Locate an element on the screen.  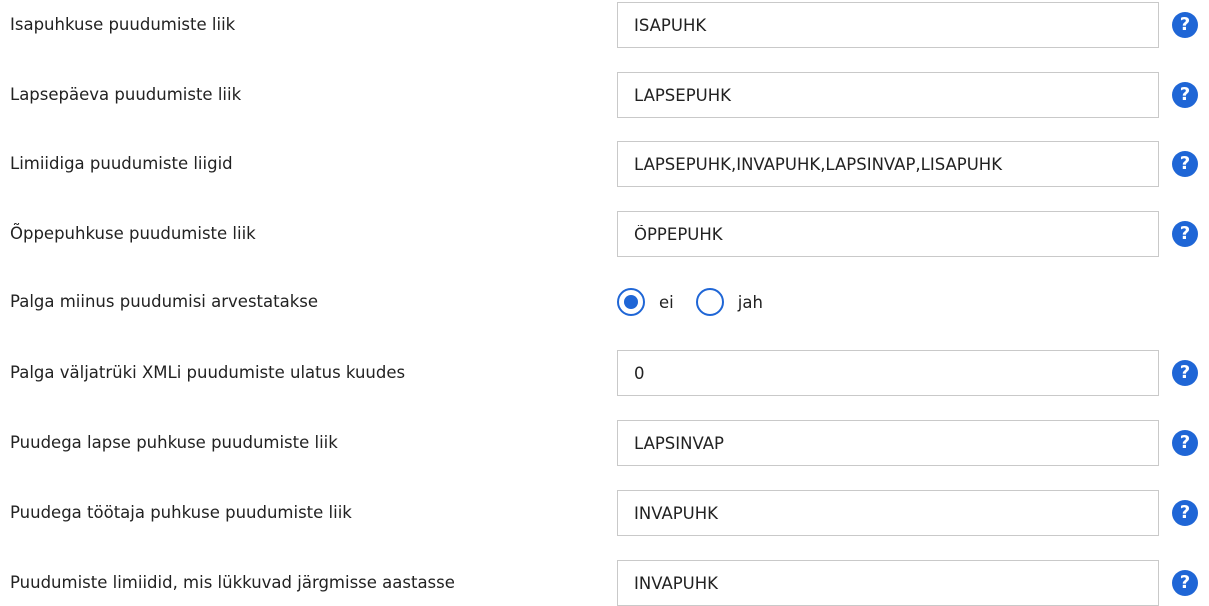
setting-row-isapuhkus: Isapuhkuse puudumiste liik ? is located at coordinates (604, 25).